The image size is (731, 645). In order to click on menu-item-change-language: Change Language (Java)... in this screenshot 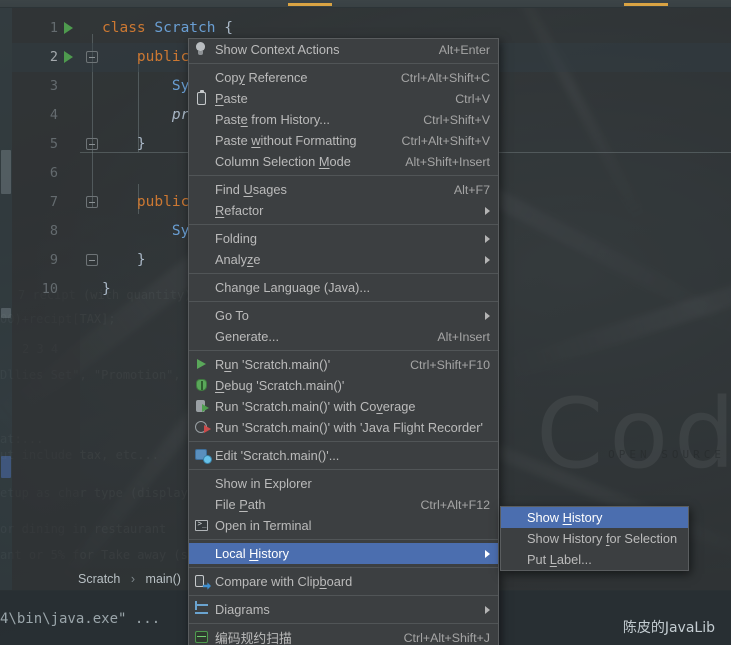, I will do `click(343, 287)`.